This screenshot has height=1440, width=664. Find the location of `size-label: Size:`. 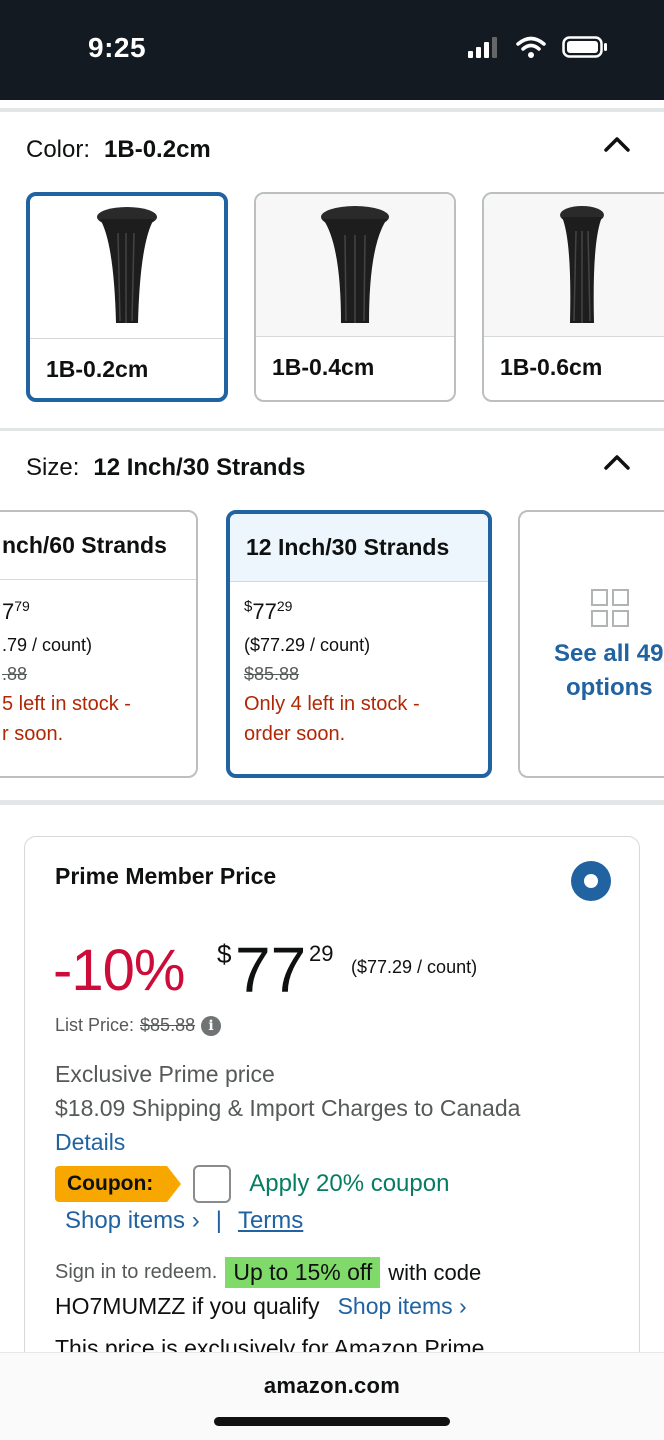

size-label: Size: is located at coordinates (53, 467).